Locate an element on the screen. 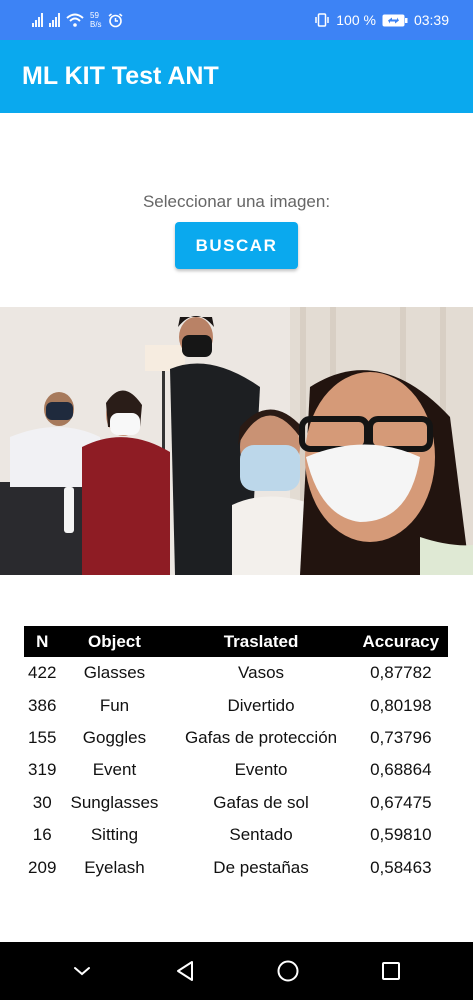 The width and height of the screenshot is (473, 1000). cell-n: 422 is located at coordinates (42, 673).